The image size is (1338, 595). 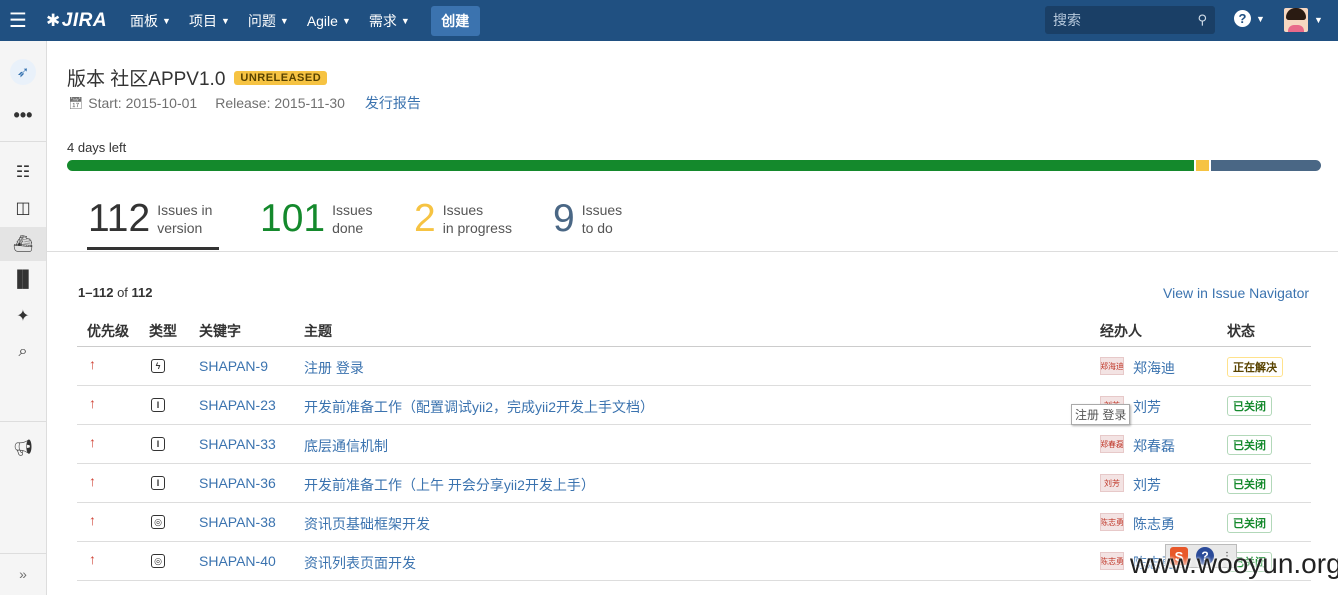 What do you see at coordinates (1154, 368) in the screenshot?
I see `assignee-name-link: 郑海迪` at bounding box center [1154, 368].